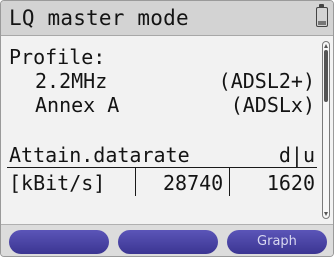 The image size is (334, 257). Describe the element at coordinates (296, 155) in the screenshot. I see `direction-header: d|u` at that location.